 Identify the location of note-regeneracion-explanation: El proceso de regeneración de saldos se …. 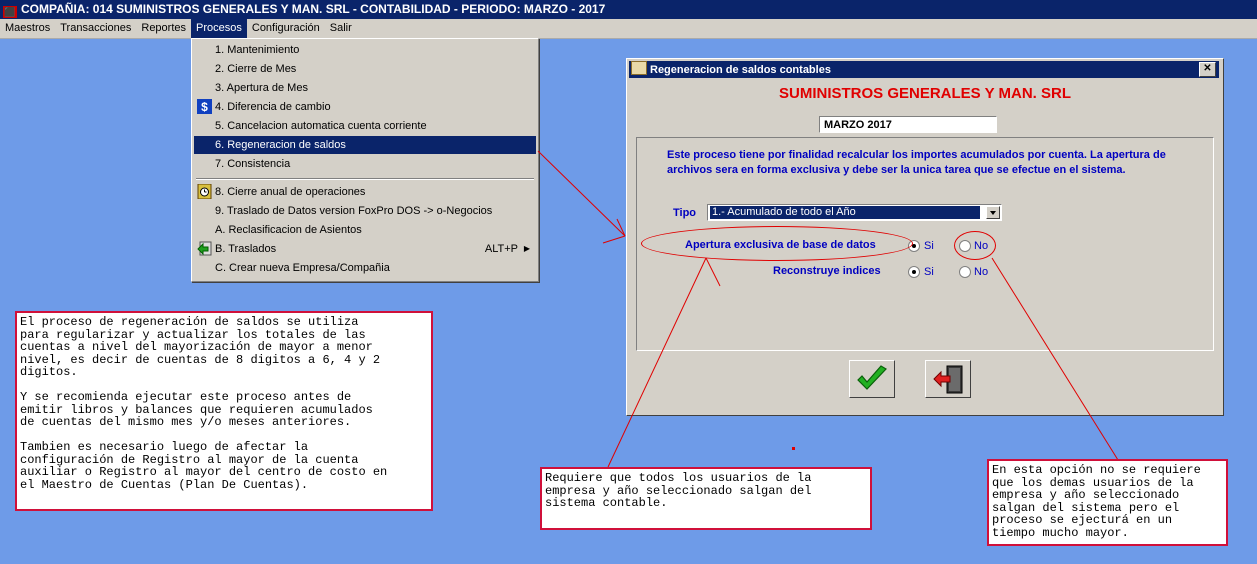
(224, 411).